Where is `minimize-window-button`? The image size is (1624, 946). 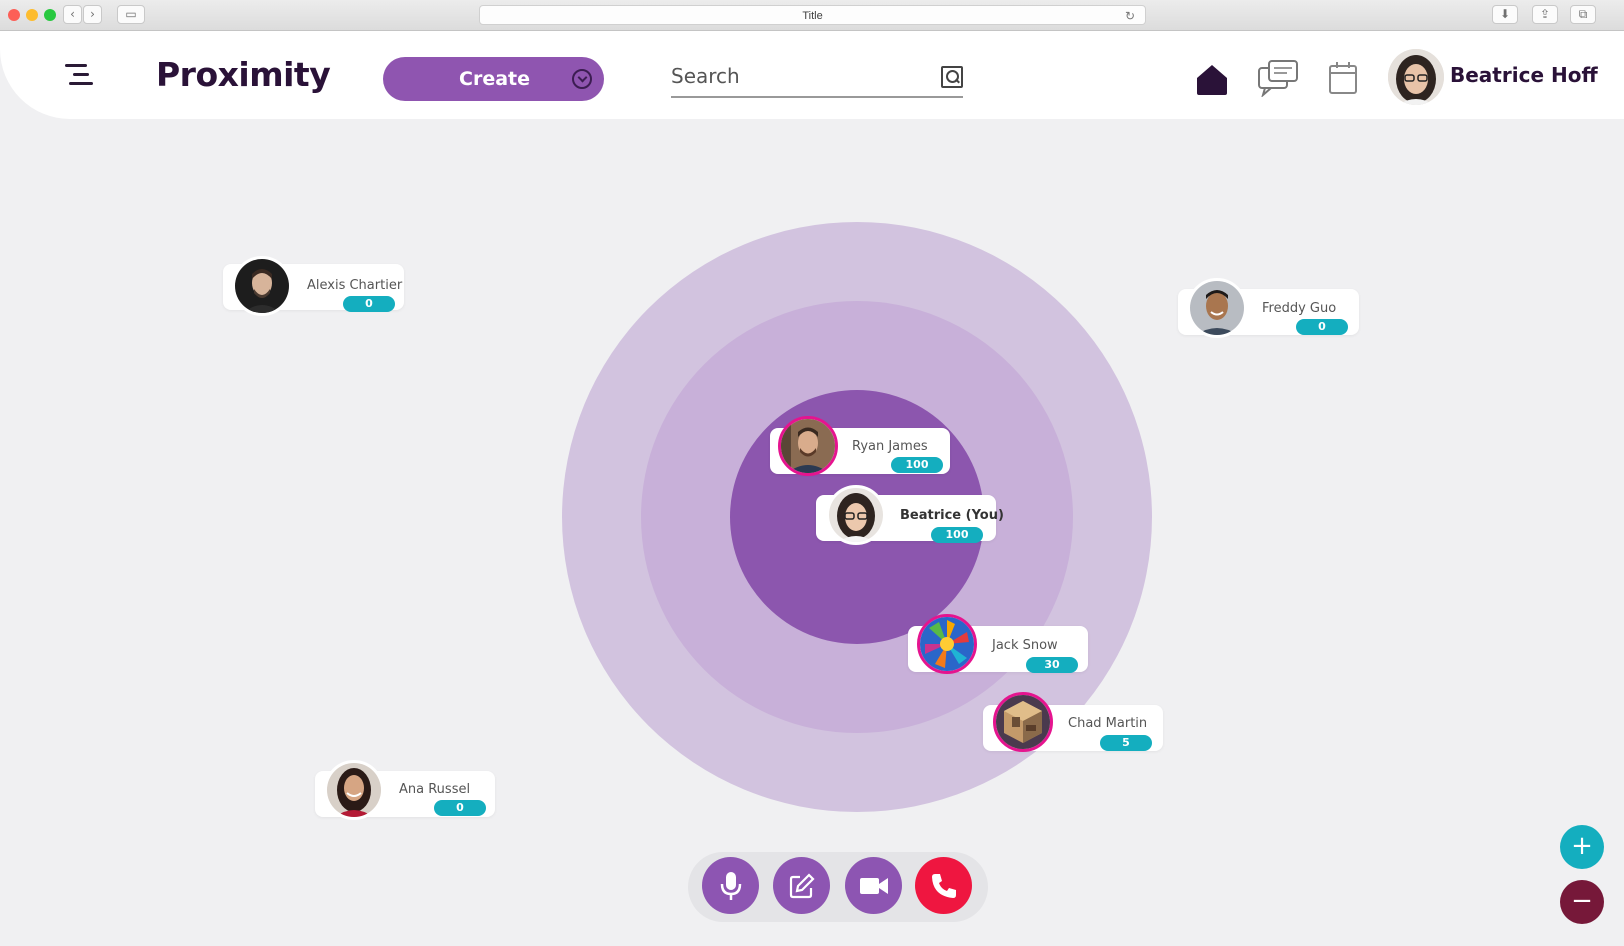 minimize-window-button is located at coordinates (32, 15).